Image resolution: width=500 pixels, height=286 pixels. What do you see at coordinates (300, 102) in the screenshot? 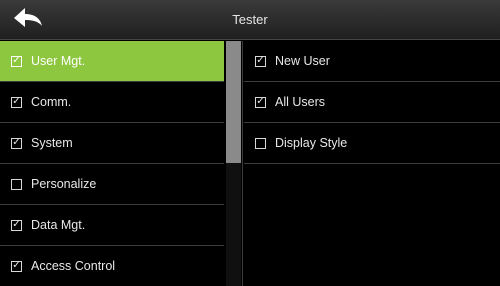
I see `submenu-item-label: All Users` at bounding box center [300, 102].